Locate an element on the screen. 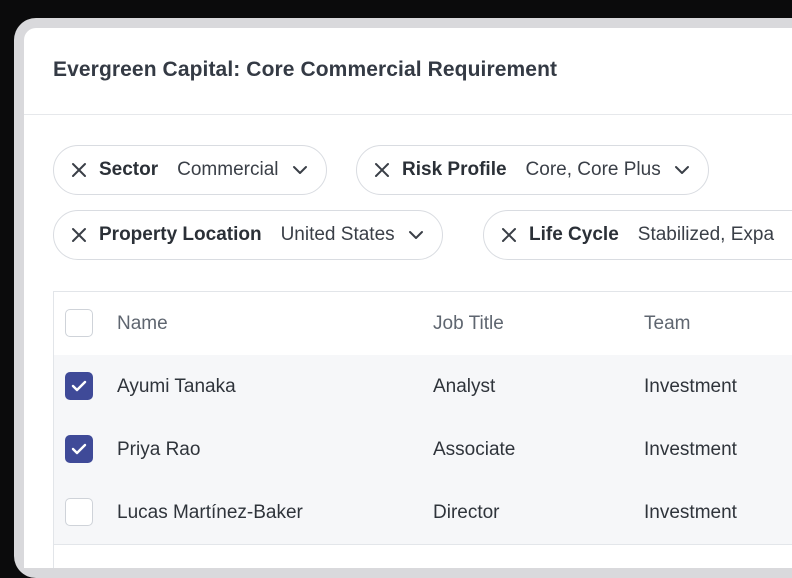 The height and width of the screenshot is (578, 792). filter-chip-property-location: Property Location United States is located at coordinates (248, 235).